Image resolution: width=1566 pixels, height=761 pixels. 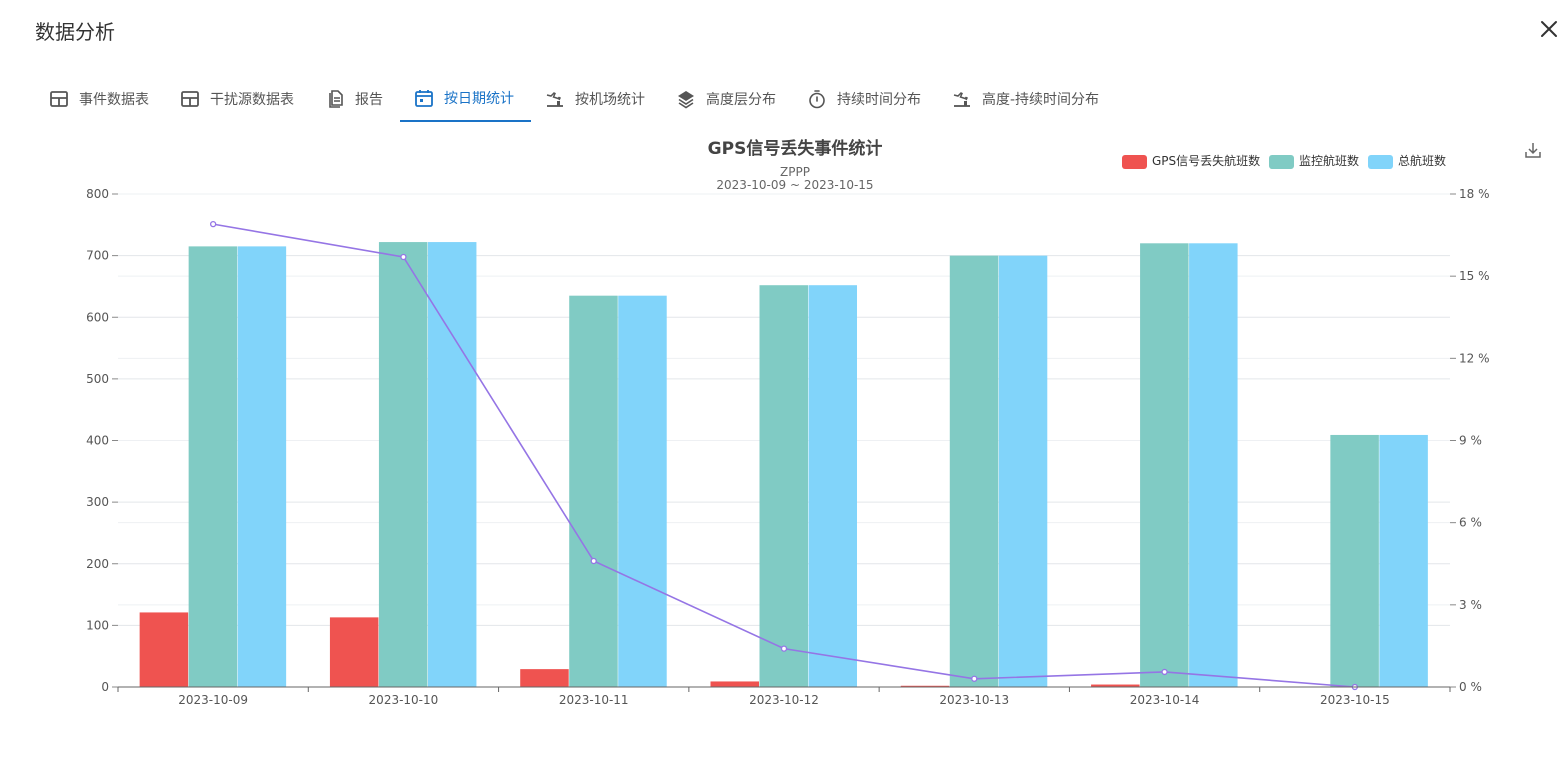 What do you see at coordinates (1041, 100) in the screenshot?
I see `tab-label: 高度-持续时间分布` at bounding box center [1041, 100].